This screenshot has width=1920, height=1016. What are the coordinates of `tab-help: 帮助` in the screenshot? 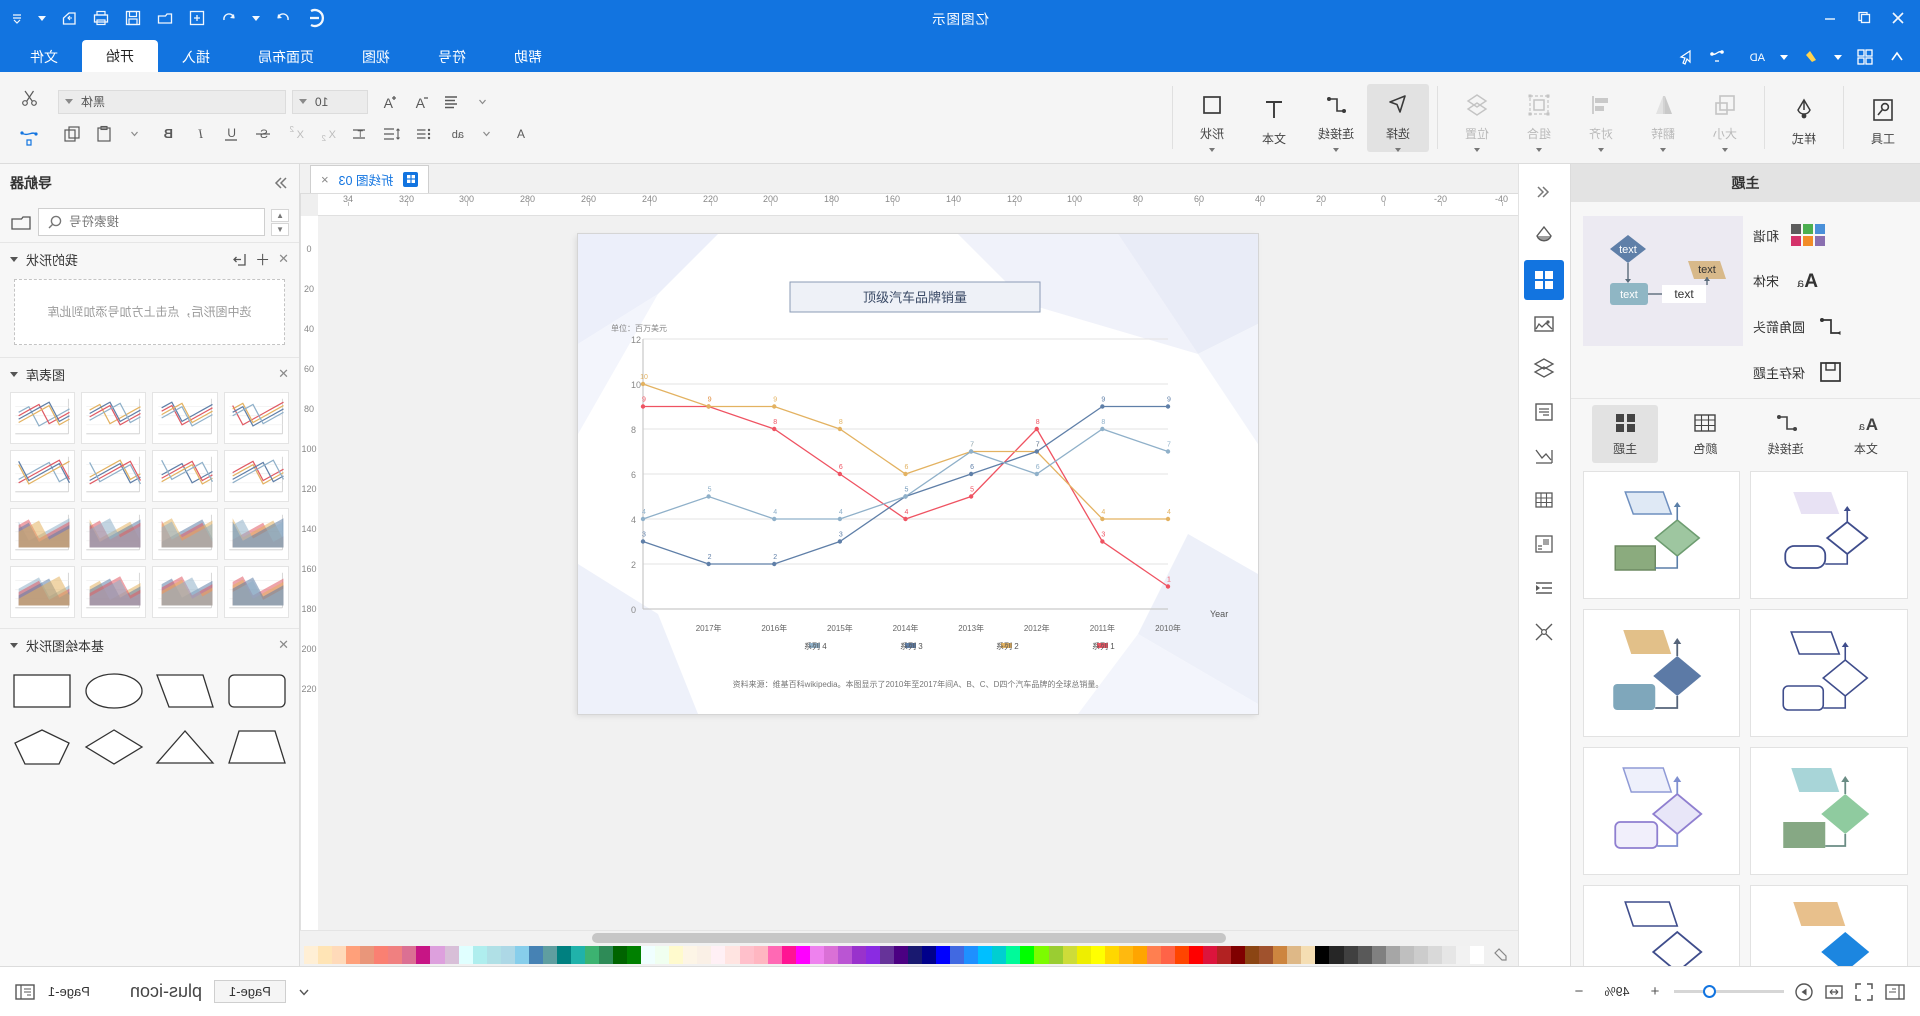 It's located at (528, 57).